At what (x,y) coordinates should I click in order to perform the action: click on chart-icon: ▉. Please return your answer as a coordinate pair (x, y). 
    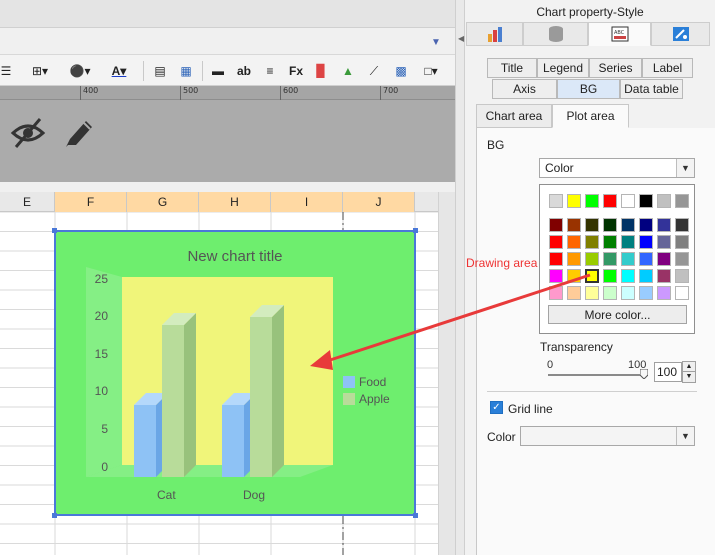
    Looking at the image, I should click on (321, 71).